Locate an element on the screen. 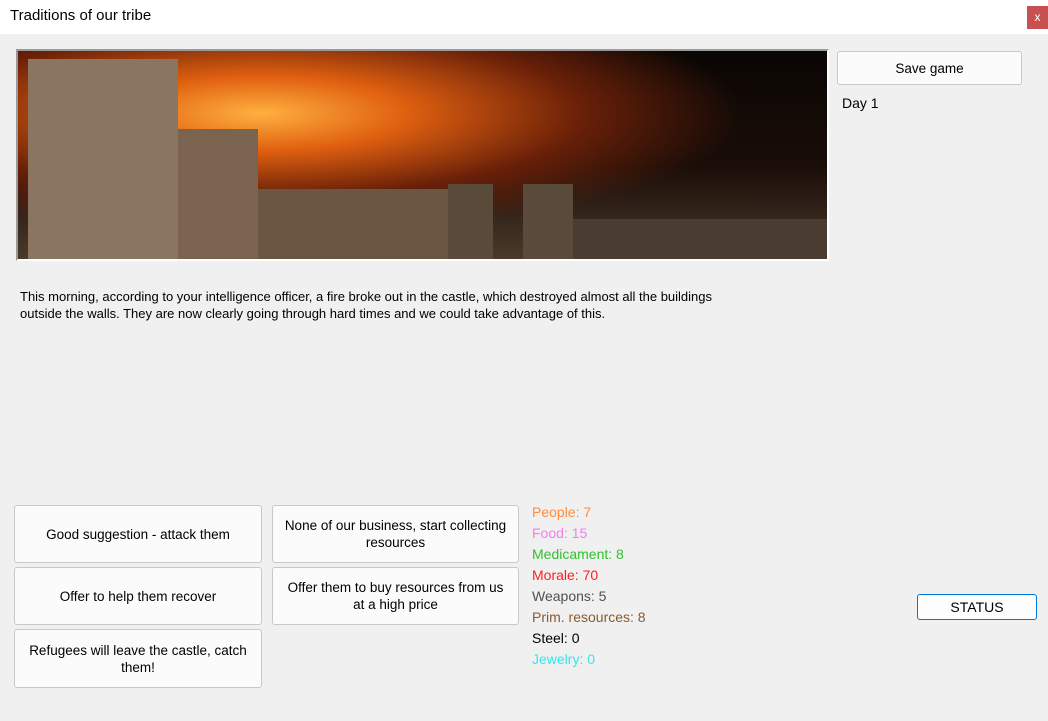 The width and height of the screenshot is (1048, 721). window-title: Traditions of our tribe is located at coordinates (81, 15).